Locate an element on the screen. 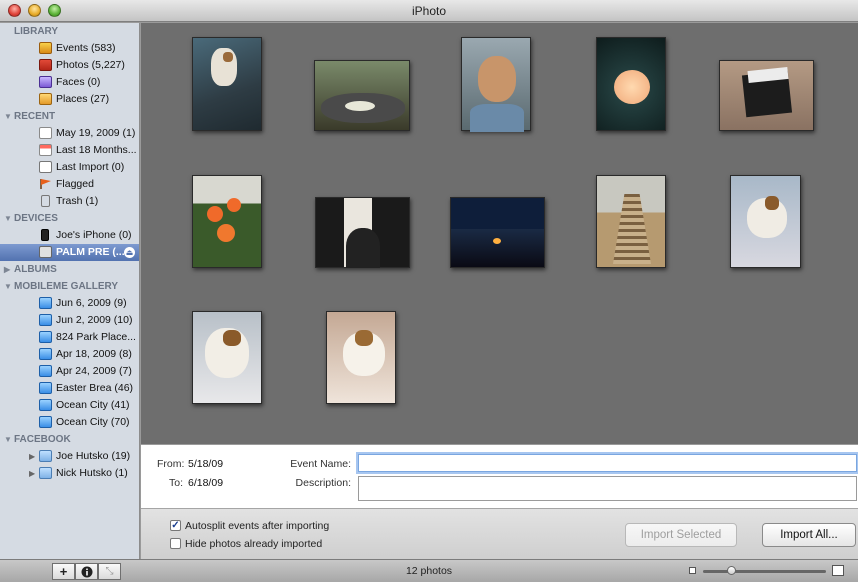 The width and height of the screenshot is (858, 582). sidebar-item-last-import: Last Import (0) is located at coordinates (69, 167).